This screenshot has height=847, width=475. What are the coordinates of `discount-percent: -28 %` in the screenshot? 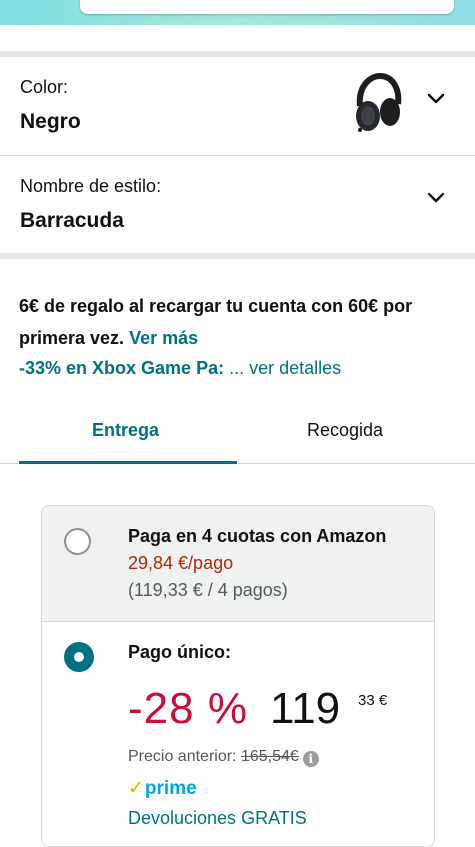 It's located at (188, 708).